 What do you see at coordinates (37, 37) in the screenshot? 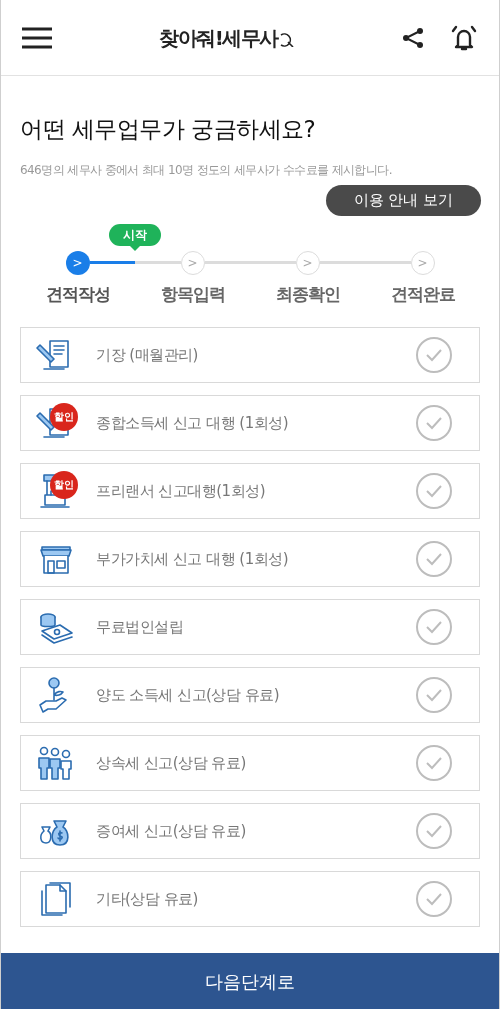
I see `menu-icon` at bounding box center [37, 37].